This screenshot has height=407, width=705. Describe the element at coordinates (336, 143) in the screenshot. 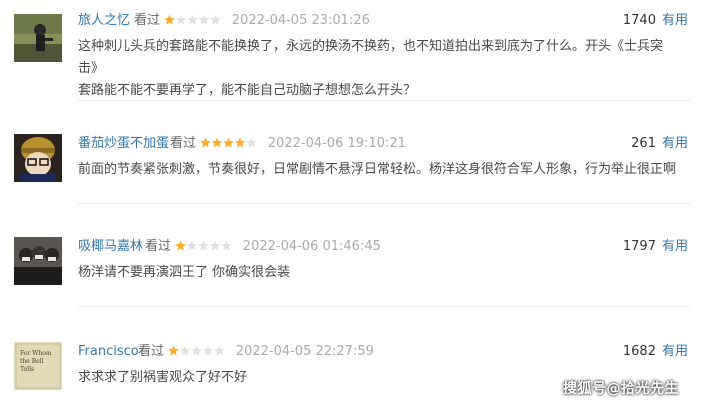

I see `review-time: 2022-04-06 19:10:21` at that location.